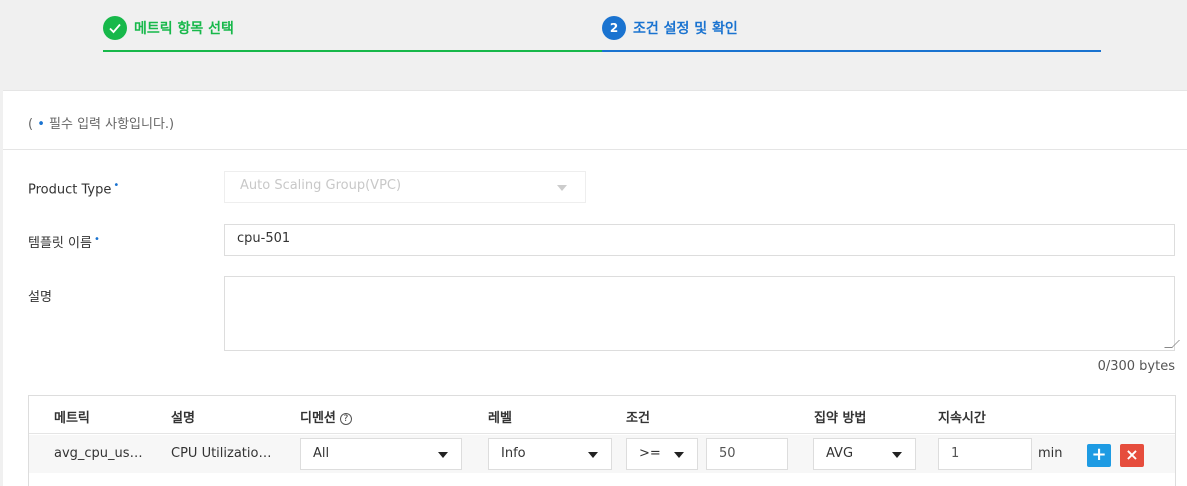 This screenshot has height=486, width=1187. I want to click on header-aggregation: 집약 방법, so click(840, 418).